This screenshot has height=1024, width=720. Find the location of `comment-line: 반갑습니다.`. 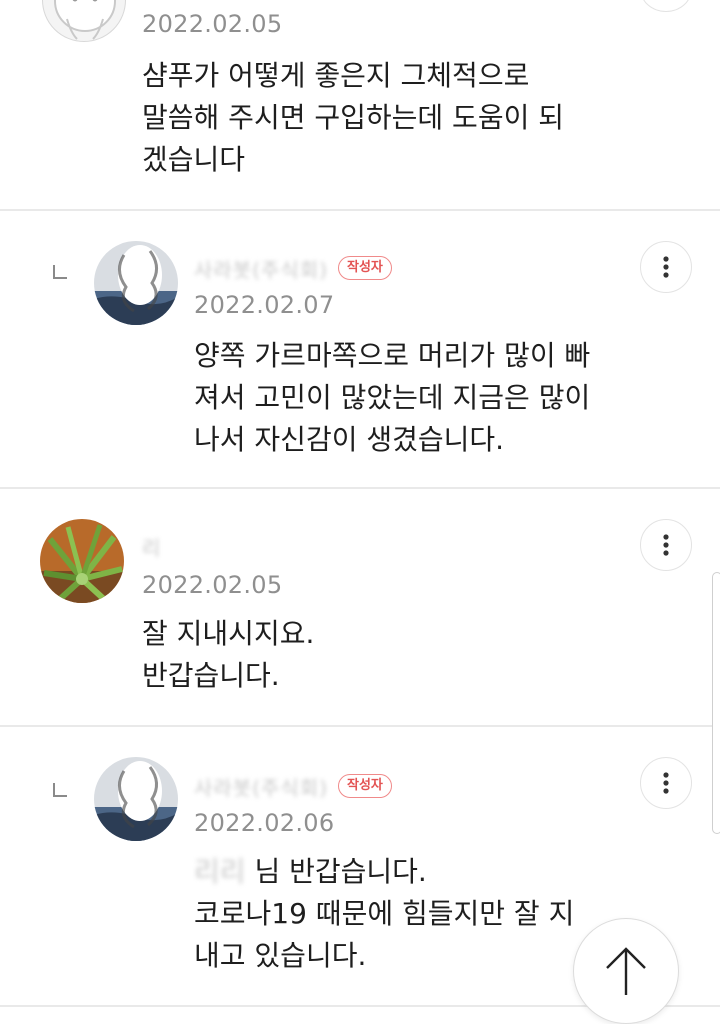

comment-line: 반갑습니다. is located at coordinates (211, 675).